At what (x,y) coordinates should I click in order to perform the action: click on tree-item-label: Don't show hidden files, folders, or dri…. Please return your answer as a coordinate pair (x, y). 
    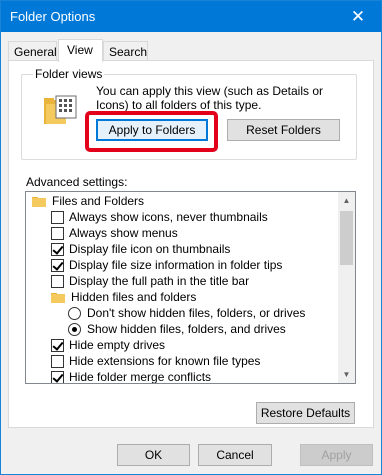
    Looking at the image, I should click on (196, 313).